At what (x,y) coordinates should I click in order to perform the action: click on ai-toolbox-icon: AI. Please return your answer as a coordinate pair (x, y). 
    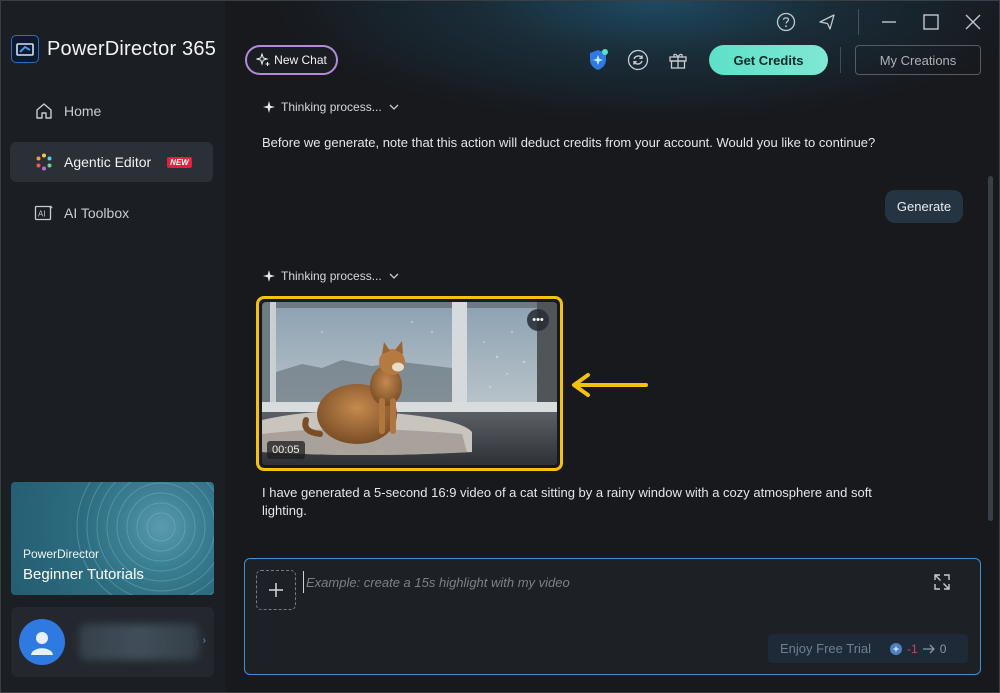
    Looking at the image, I should click on (44, 213).